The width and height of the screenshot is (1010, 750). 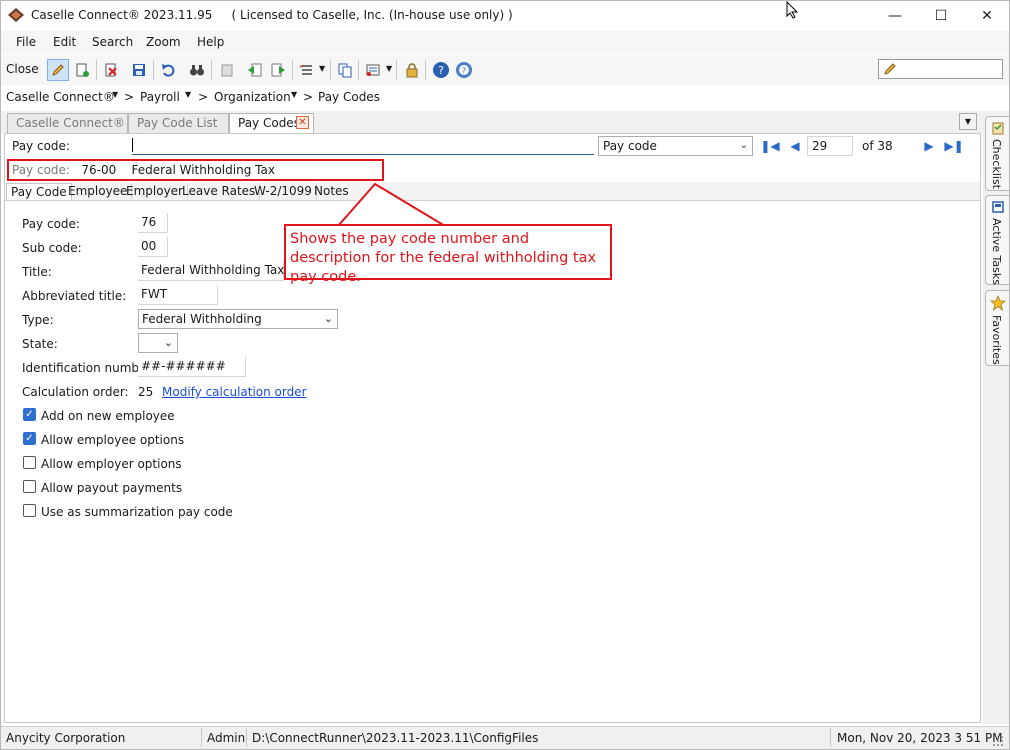 I want to click on menu-file: File, so click(x=26, y=42).